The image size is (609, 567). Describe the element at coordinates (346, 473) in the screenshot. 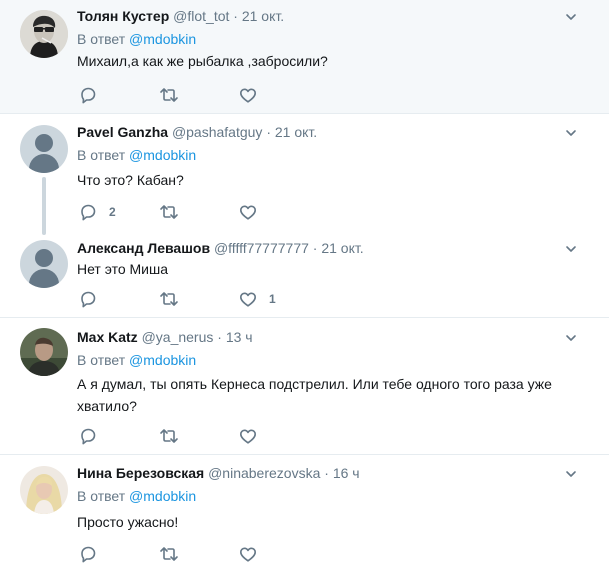

I see `timestamp: 16 ч` at that location.